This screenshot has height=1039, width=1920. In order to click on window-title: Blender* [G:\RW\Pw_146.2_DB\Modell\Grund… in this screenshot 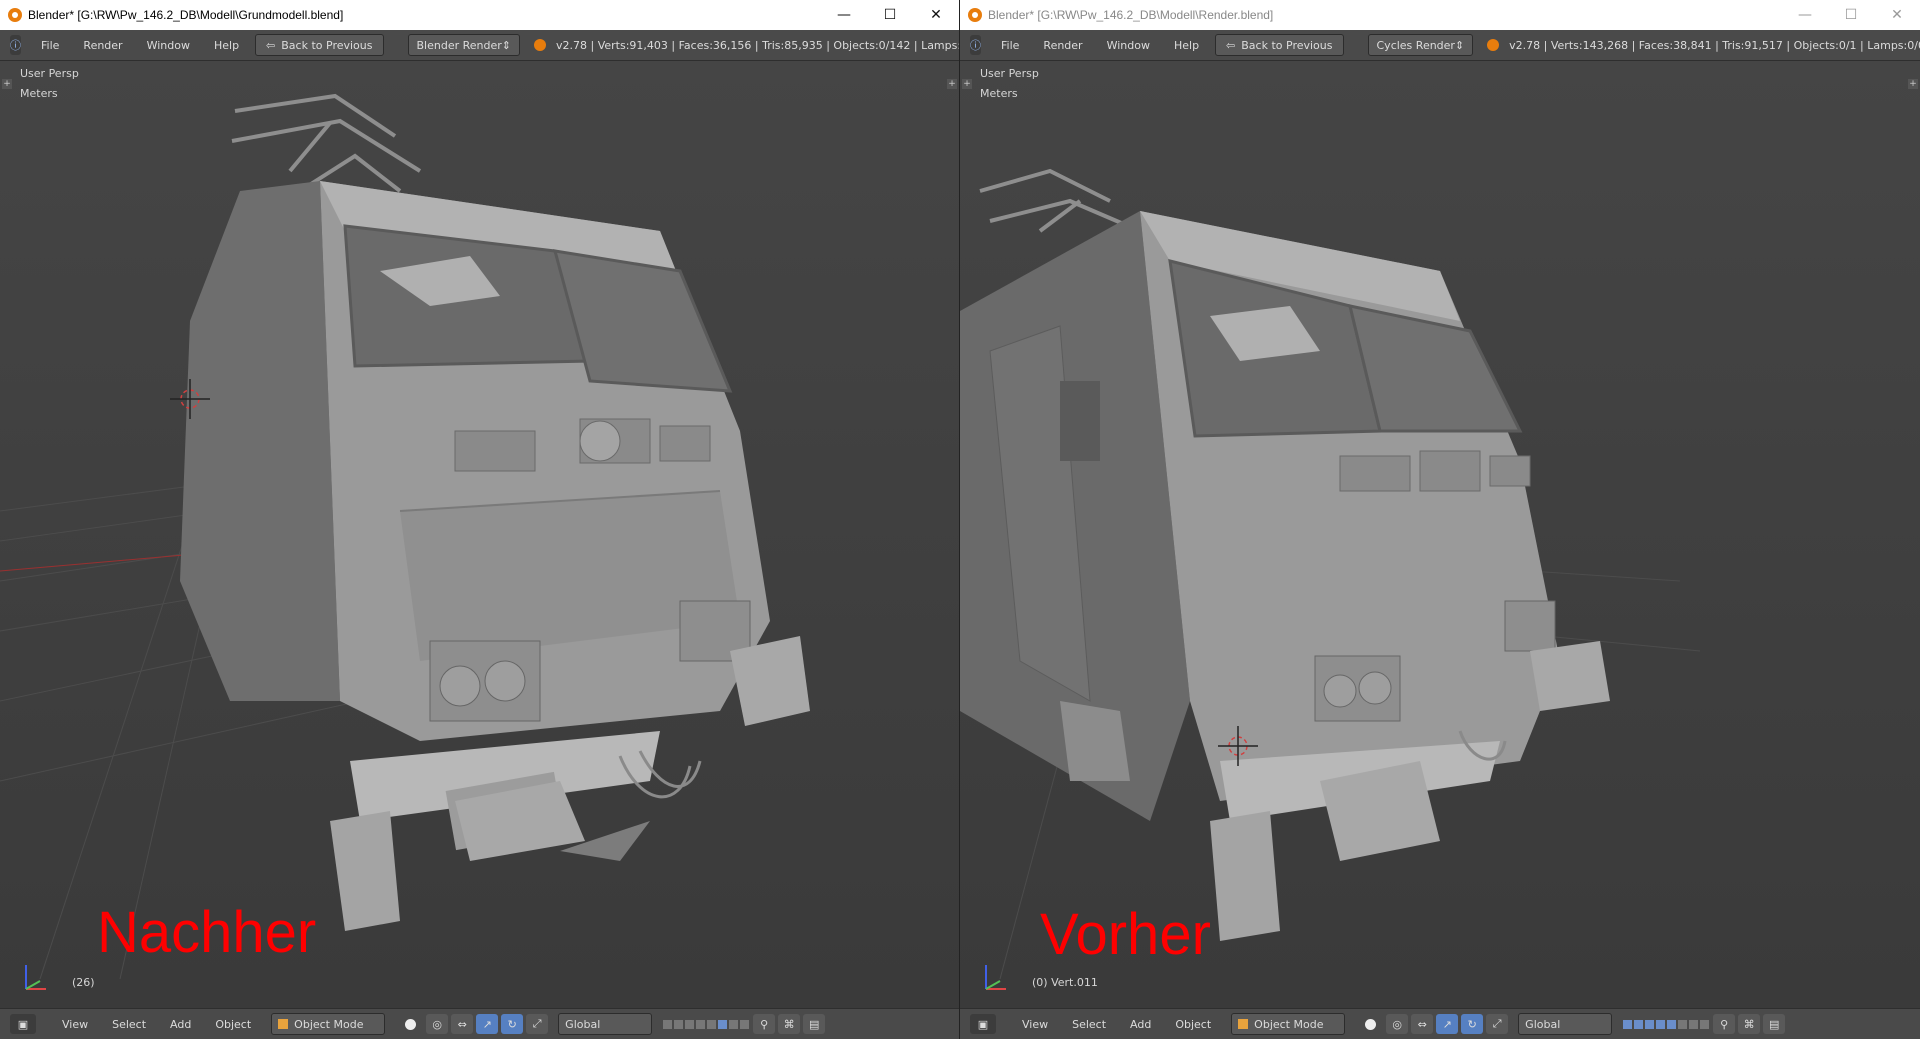, I will do `click(186, 15)`.